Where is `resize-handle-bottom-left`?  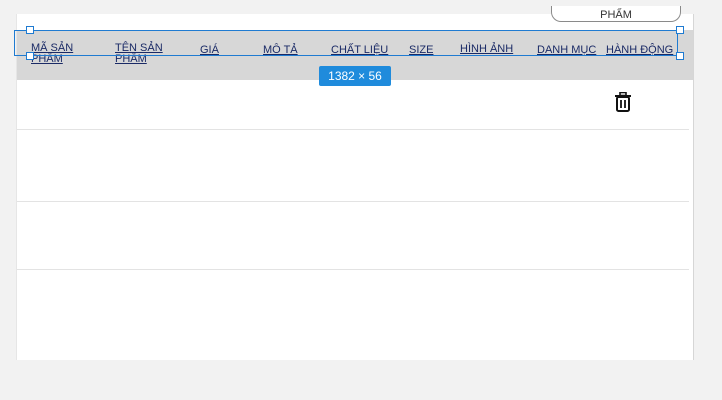
resize-handle-bottom-left is located at coordinates (30, 56).